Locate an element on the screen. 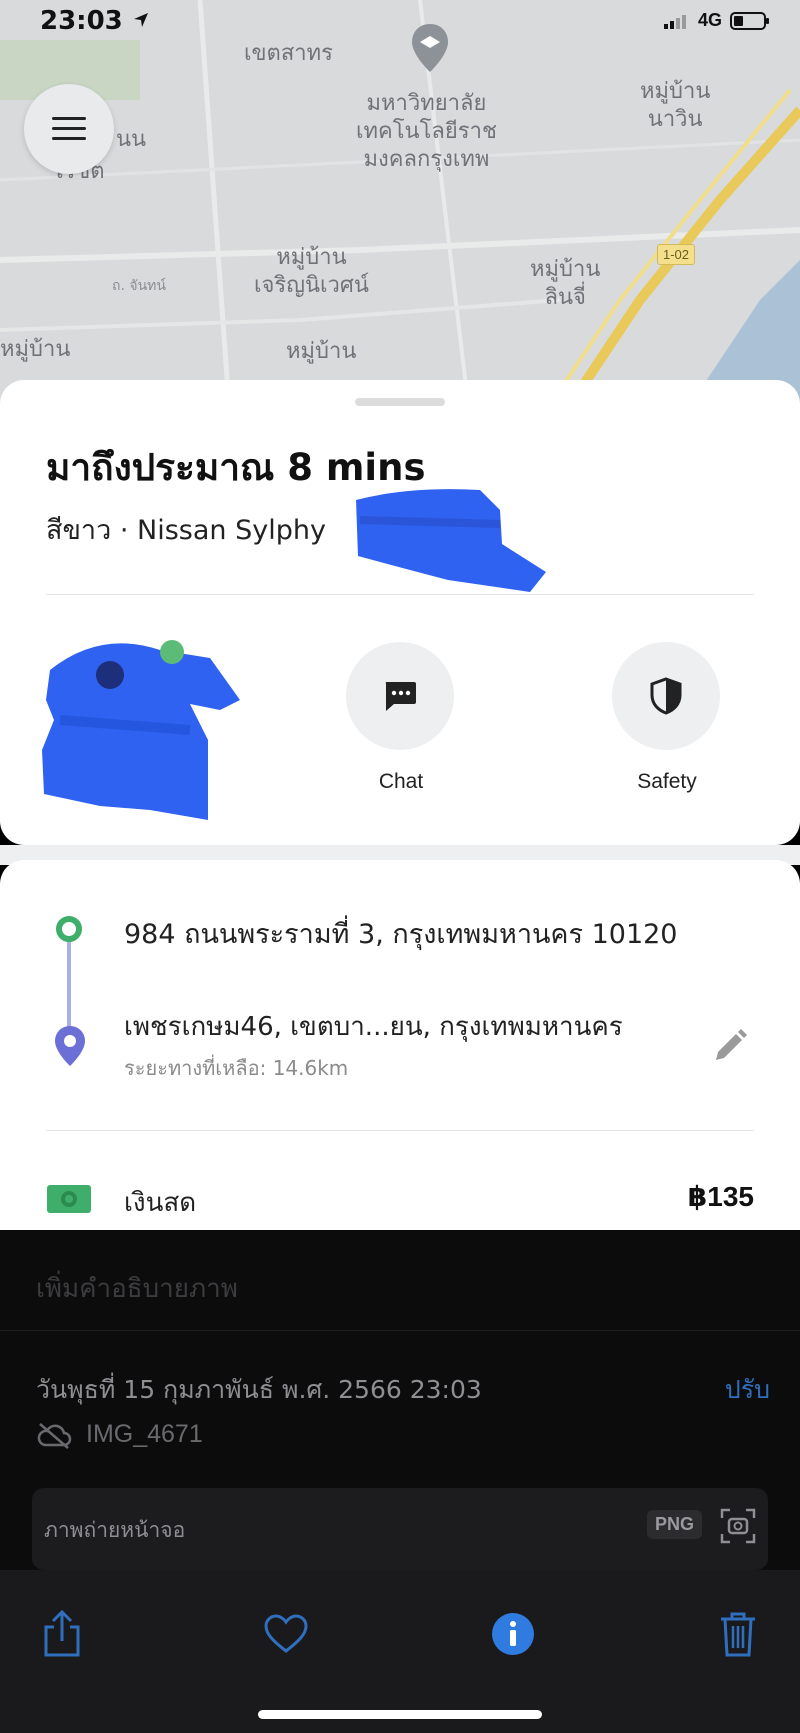  map-label-village-charoen: หมู่บ้าน เจริญนิเวศน์ is located at coordinates (311, 271).